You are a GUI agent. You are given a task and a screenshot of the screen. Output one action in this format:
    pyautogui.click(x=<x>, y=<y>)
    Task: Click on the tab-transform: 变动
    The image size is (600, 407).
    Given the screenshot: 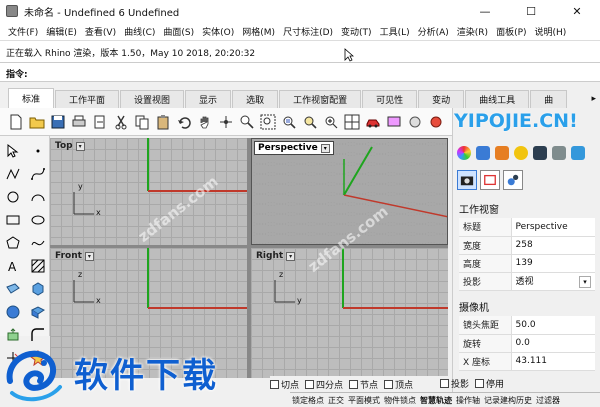 What is the action you would take?
    pyautogui.click(x=441, y=99)
    